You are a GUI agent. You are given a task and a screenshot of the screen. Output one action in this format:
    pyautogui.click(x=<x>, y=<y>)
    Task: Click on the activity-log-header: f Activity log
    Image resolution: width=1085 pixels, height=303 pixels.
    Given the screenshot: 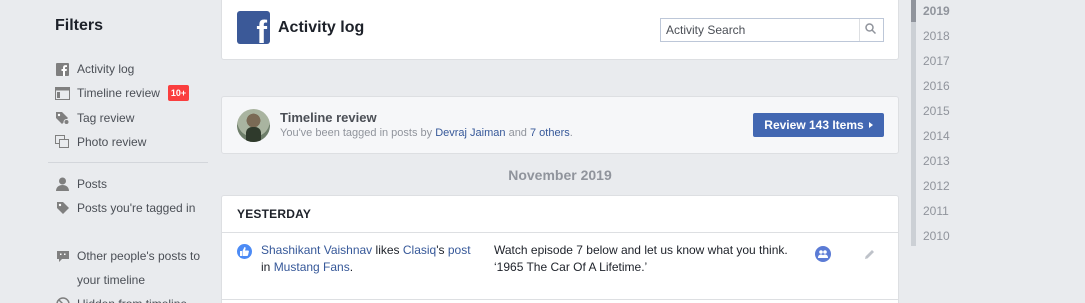 What is the action you would take?
    pyautogui.click(x=560, y=30)
    